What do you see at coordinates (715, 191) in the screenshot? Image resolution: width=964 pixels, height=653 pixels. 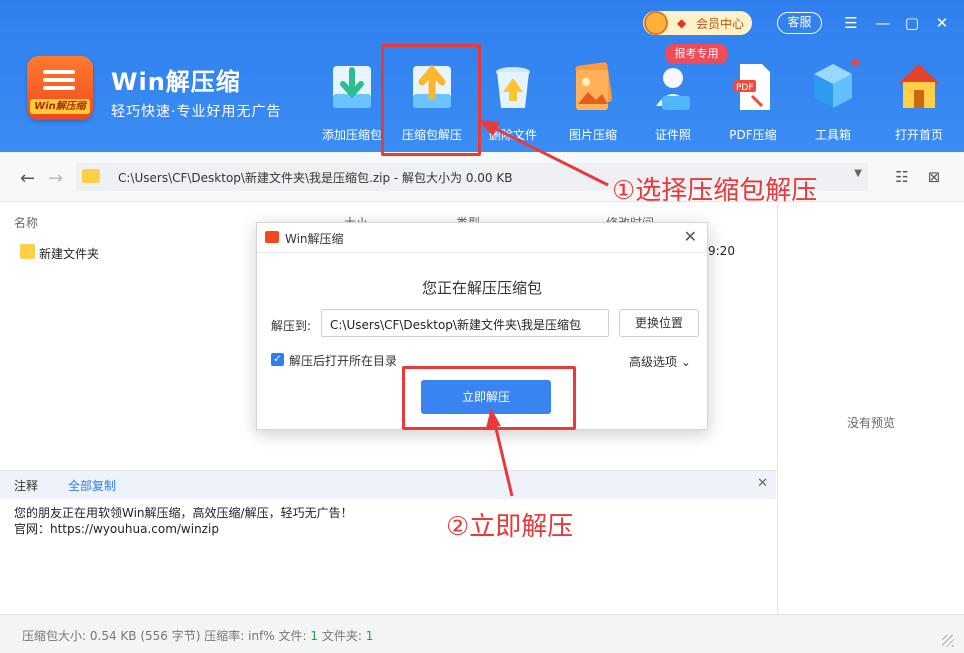 I see `annotation-step-1: ①选择压缩包解压` at bounding box center [715, 191].